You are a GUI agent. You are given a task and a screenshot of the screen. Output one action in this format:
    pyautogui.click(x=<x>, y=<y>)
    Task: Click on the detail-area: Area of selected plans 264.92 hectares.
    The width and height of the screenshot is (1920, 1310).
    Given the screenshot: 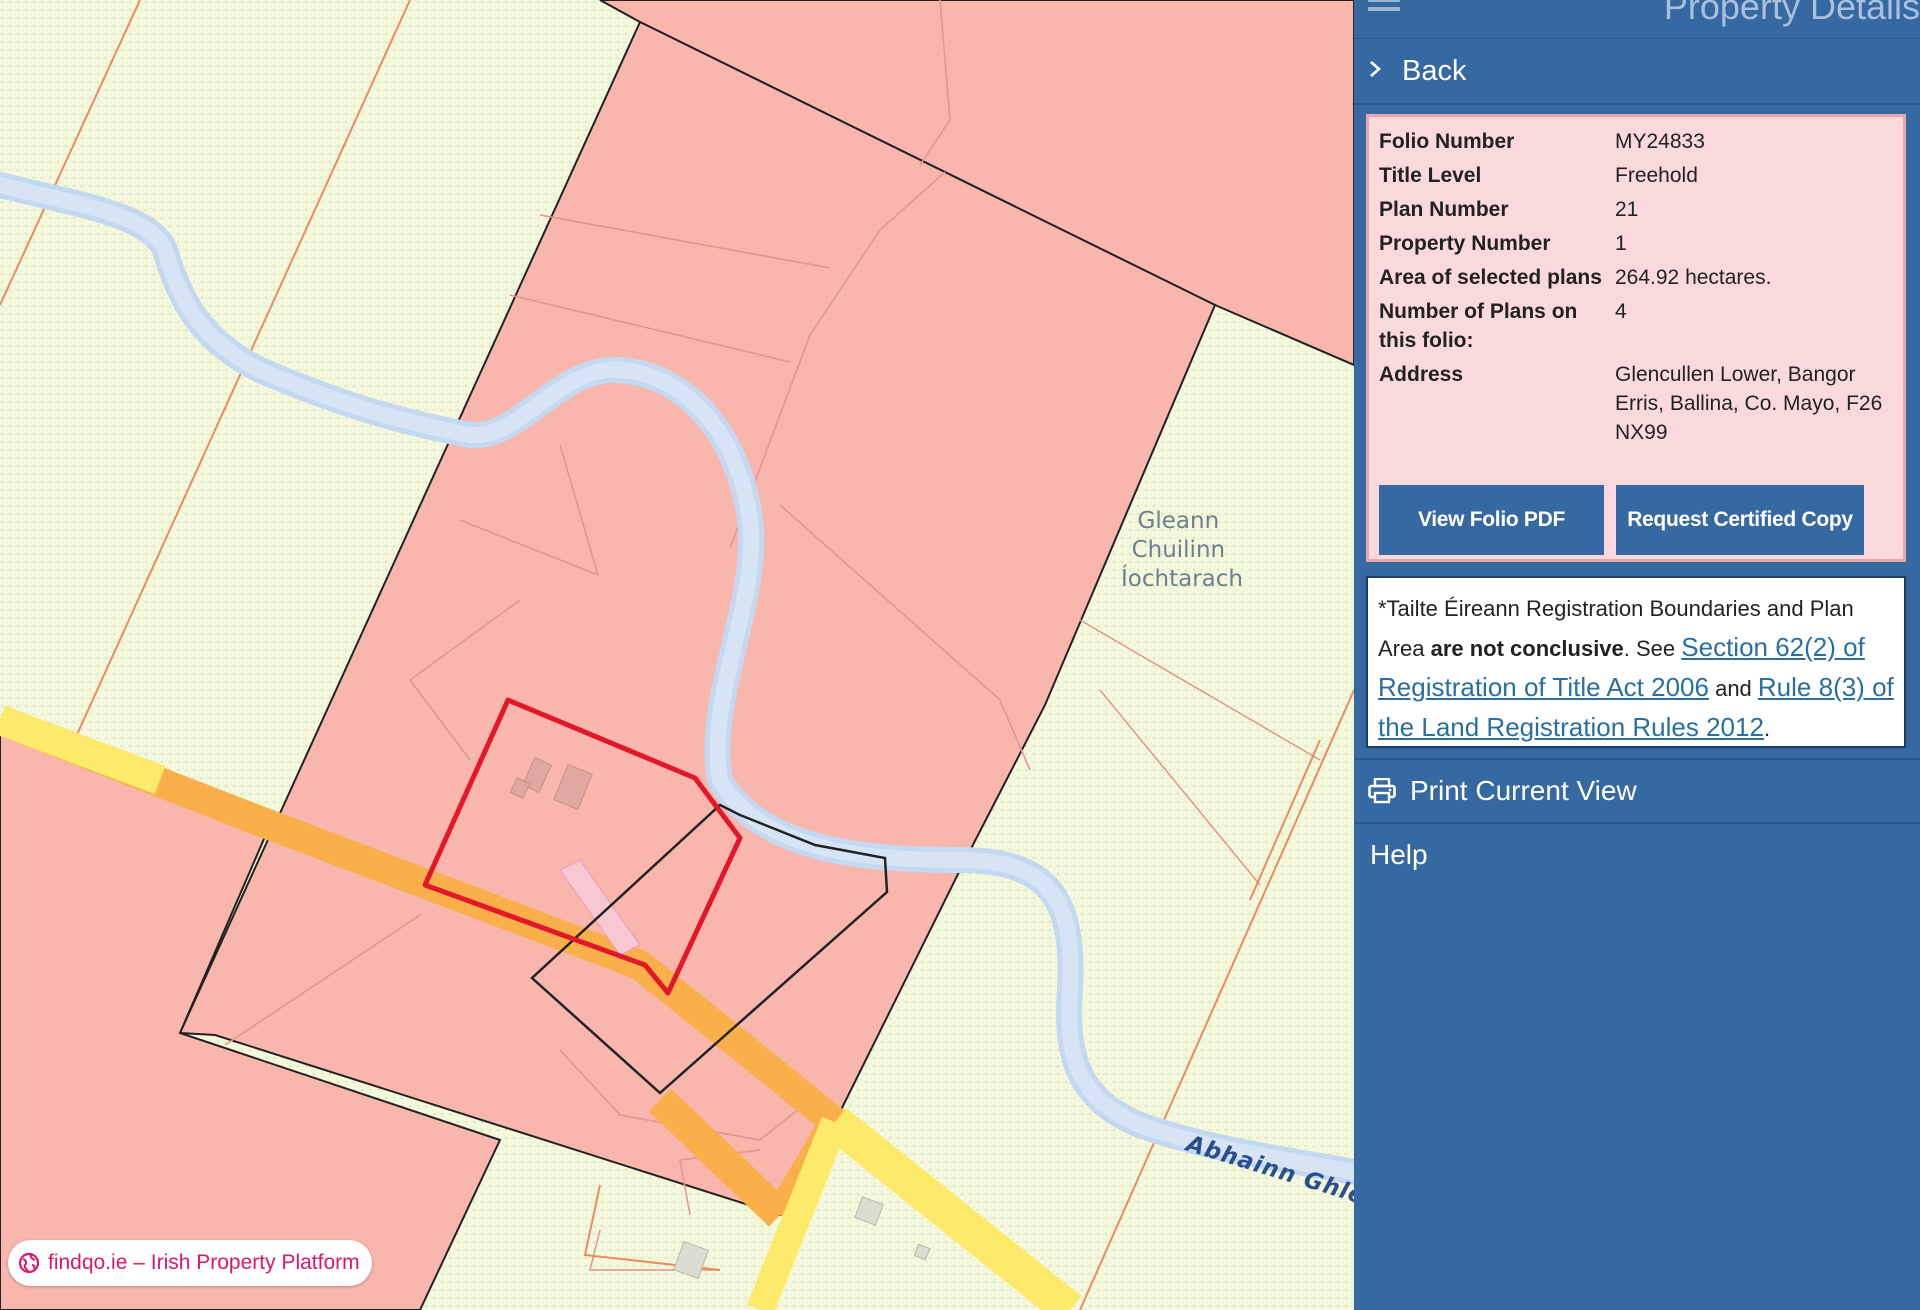 What is the action you would take?
    pyautogui.click(x=1636, y=277)
    